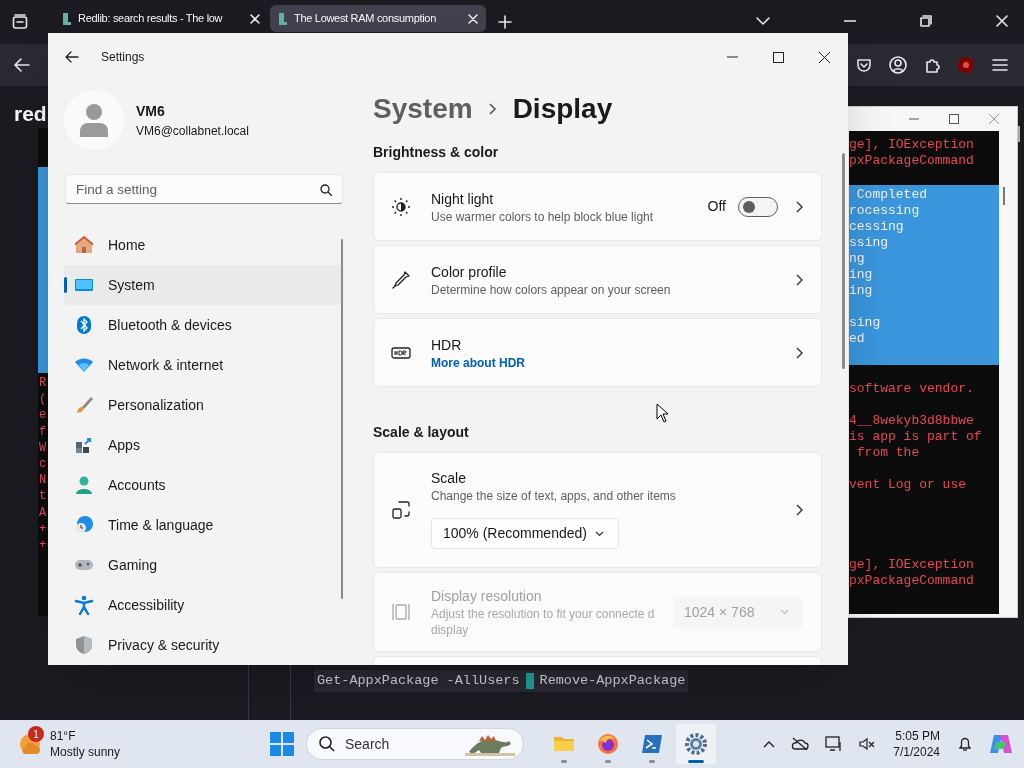 Image resolution: width=1024 pixels, height=768 pixels. What do you see at coordinates (525, 533) in the screenshot?
I see `dropdown: 100% (Recommended)` at bounding box center [525, 533].